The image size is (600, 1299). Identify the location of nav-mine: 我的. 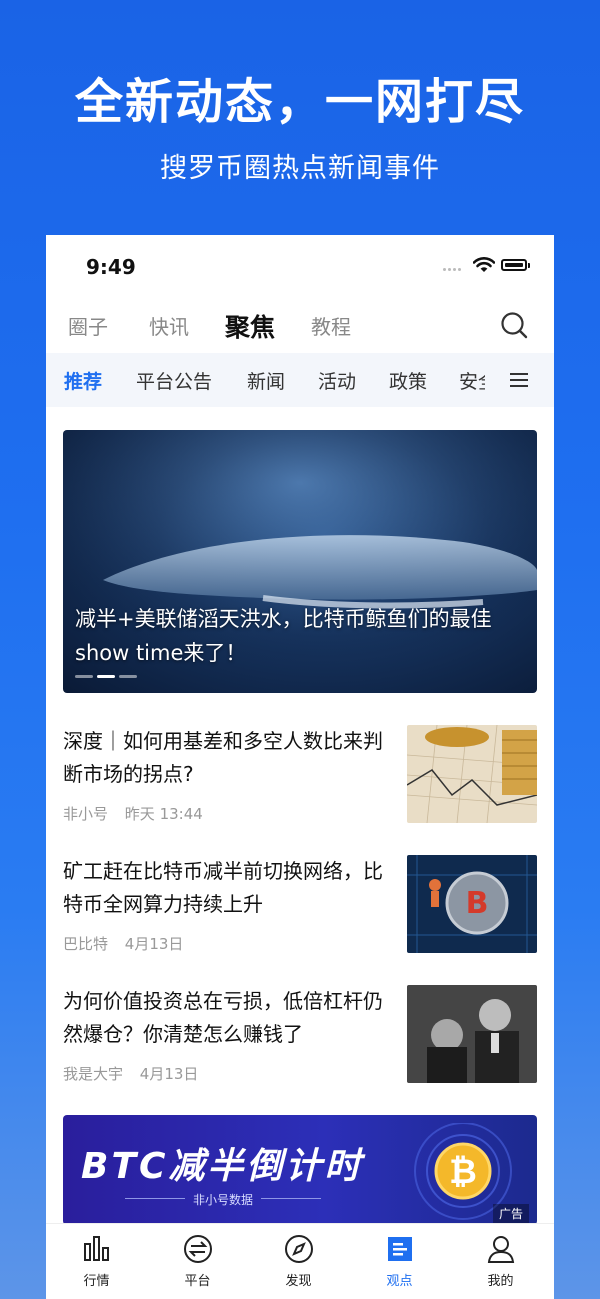
(500, 1261).